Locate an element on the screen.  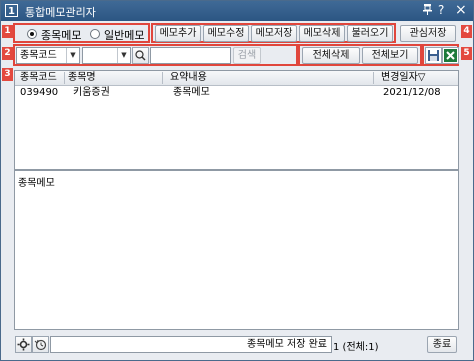
memo-toolbar-group: 메모추가 메모수정 메모저장 메모삭제 불러오기 is located at coordinates (273, 33).